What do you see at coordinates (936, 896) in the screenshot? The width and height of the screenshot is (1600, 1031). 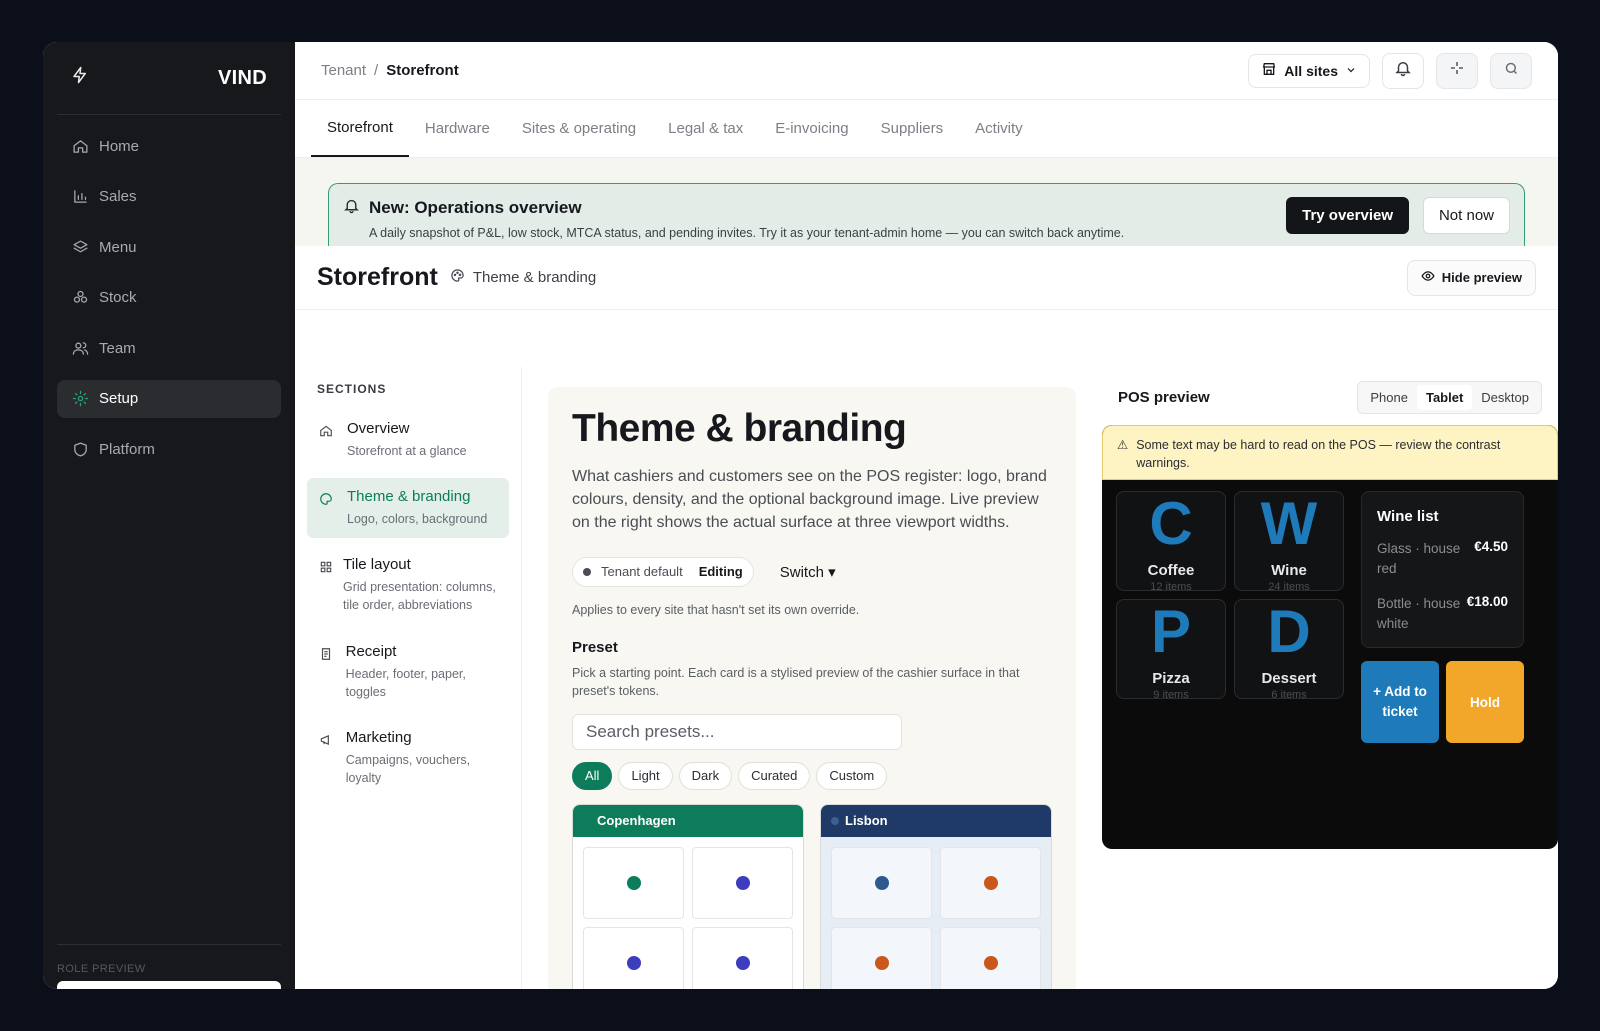 I see `preset-card-lisbon: LisbonADDHOLD` at bounding box center [936, 896].